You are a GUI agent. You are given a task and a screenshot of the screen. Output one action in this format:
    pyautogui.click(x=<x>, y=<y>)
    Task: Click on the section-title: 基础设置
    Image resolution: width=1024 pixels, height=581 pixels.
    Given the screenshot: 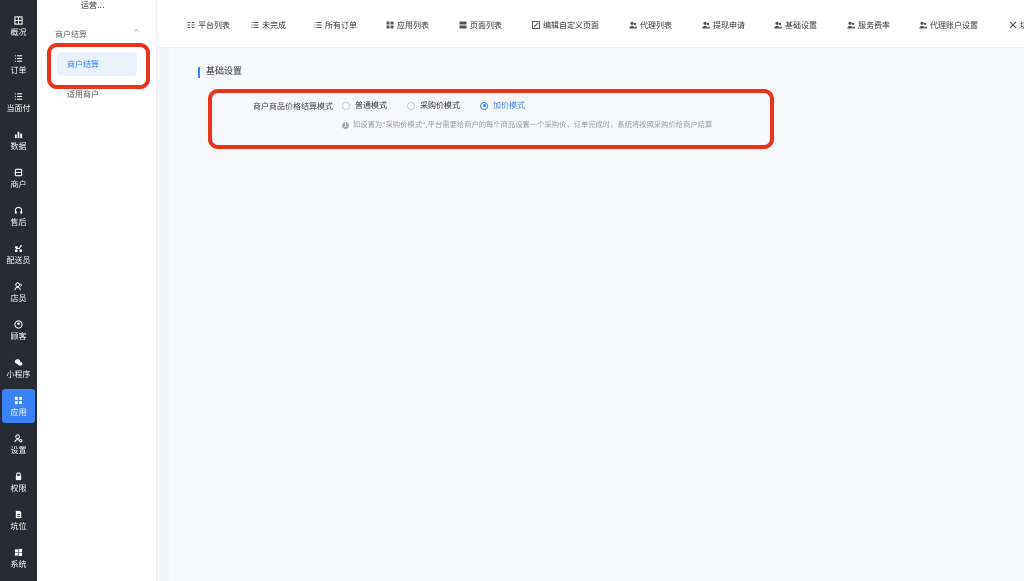 What is the action you would take?
    pyautogui.click(x=220, y=72)
    